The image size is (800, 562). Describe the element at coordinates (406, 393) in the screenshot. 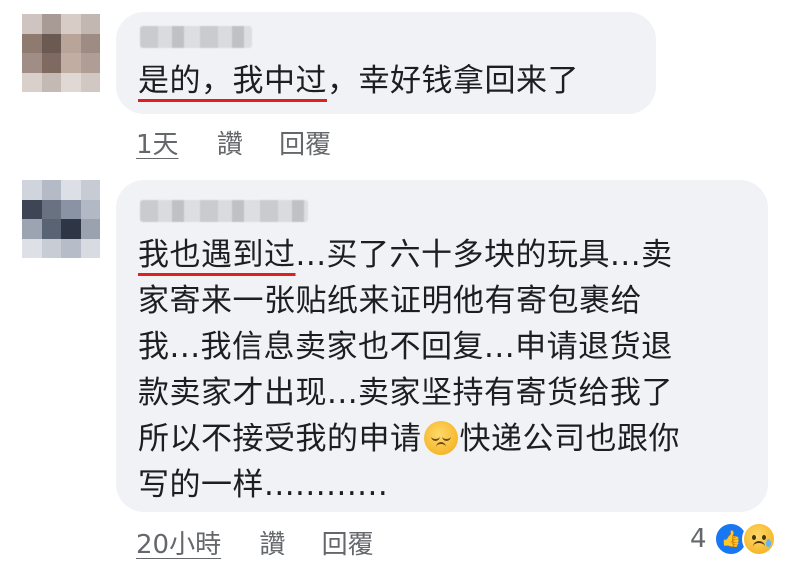

I see `comment-line: 款卖家才出现...卖家坚持有寄货给我了` at that location.